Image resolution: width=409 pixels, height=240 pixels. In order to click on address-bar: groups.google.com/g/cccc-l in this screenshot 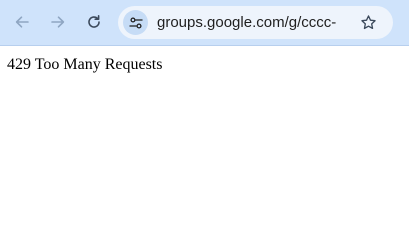, I will do `click(255, 22)`.